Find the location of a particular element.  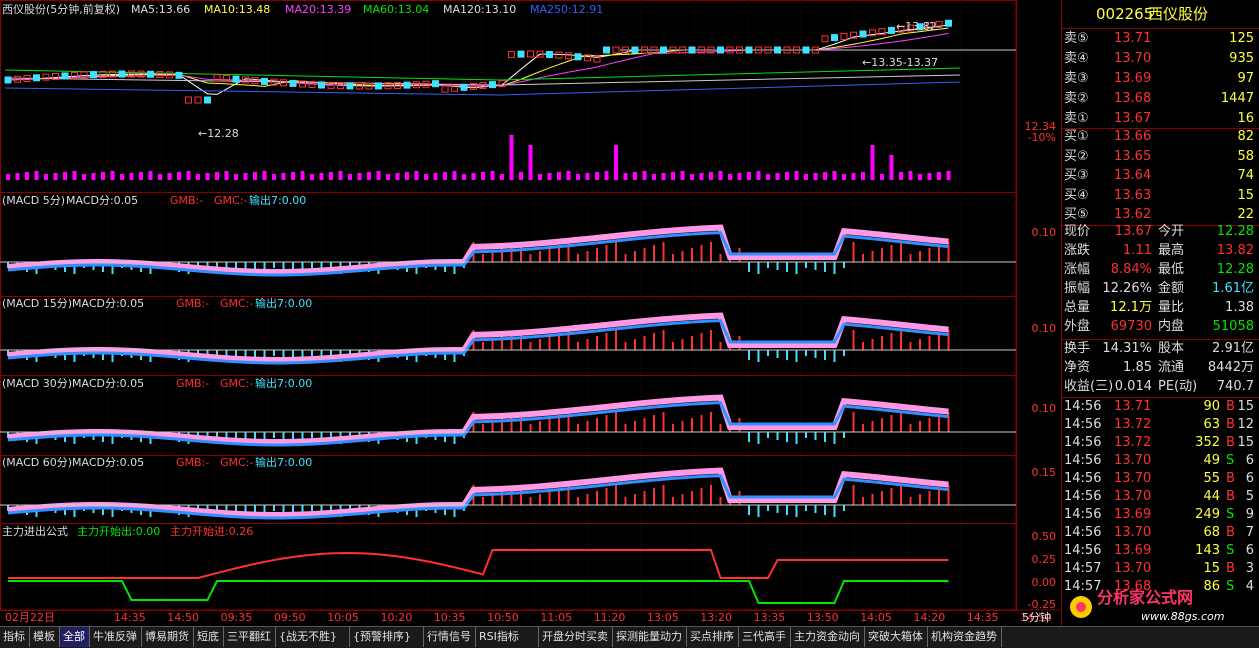

toolbar-tab: 主力资金动向 is located at coordinates (828, 637).